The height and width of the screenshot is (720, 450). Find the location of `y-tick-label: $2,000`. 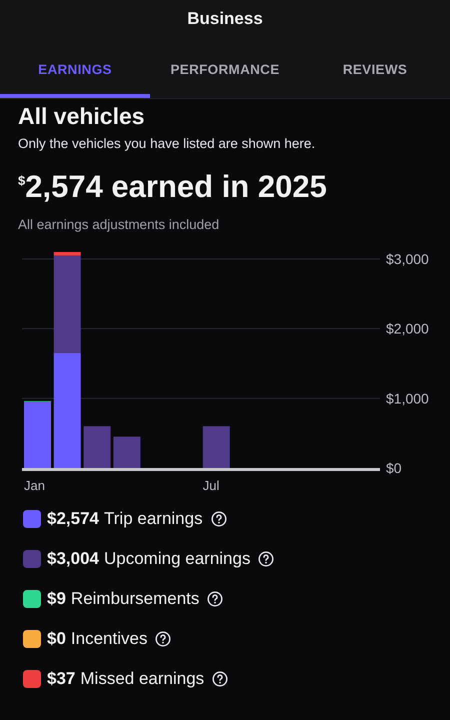

y-tick-label: $2,000 is located at coordinates (407, 328).